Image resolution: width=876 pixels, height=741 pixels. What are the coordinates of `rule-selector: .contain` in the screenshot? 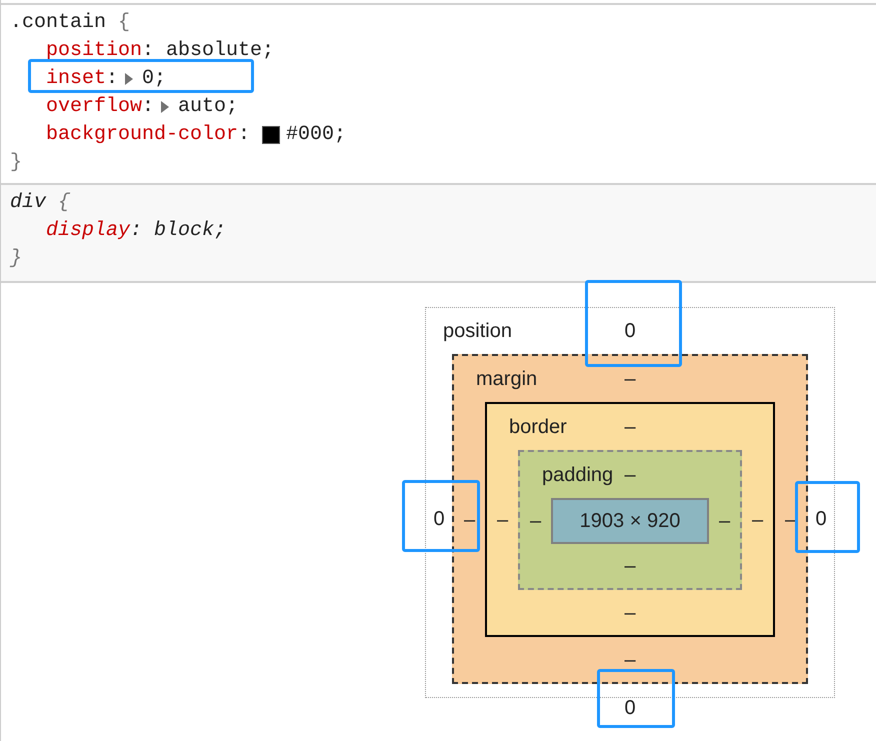 It's located at (58, 23).